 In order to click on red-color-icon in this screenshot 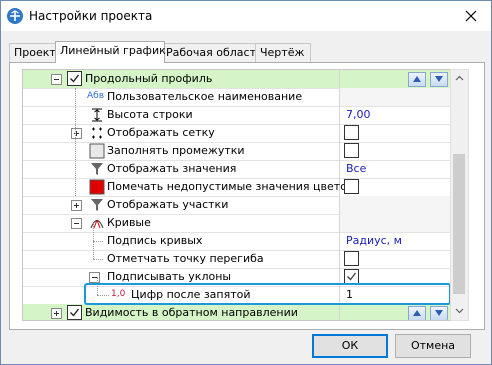, I will do `click(97, 187)`.